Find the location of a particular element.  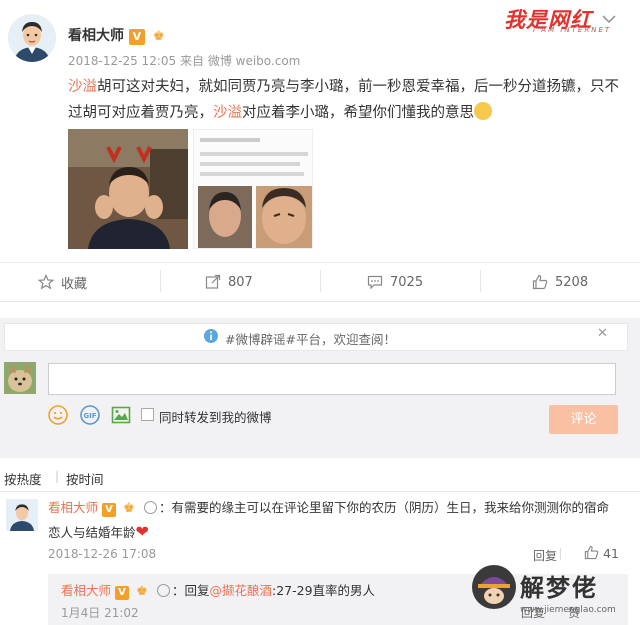

commenter-name: 看相大师 is located at coordinates (73, 507).